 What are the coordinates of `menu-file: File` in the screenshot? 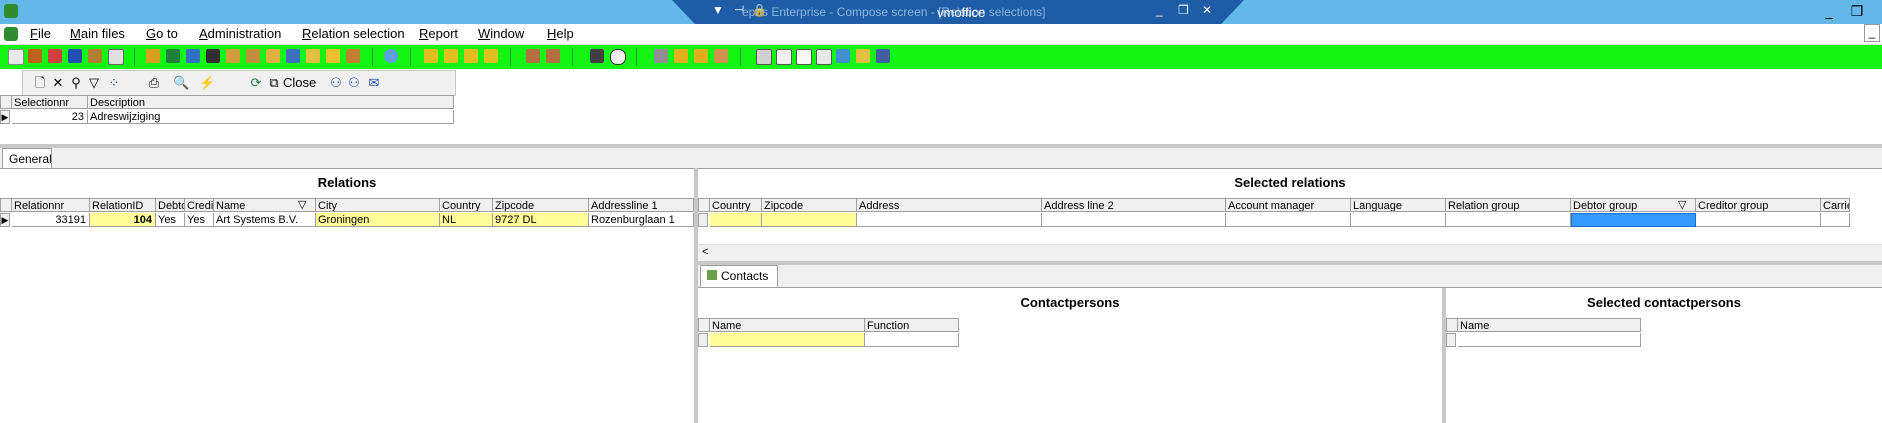 It's located at (40, 34).